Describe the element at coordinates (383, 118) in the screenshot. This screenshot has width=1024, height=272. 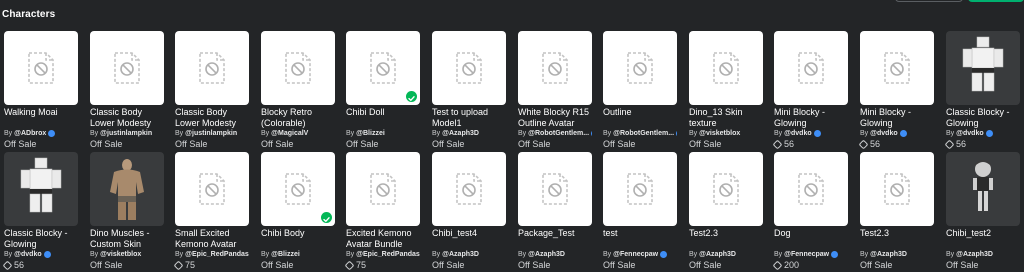
I see `item-name: Chibi Doll` at that location.